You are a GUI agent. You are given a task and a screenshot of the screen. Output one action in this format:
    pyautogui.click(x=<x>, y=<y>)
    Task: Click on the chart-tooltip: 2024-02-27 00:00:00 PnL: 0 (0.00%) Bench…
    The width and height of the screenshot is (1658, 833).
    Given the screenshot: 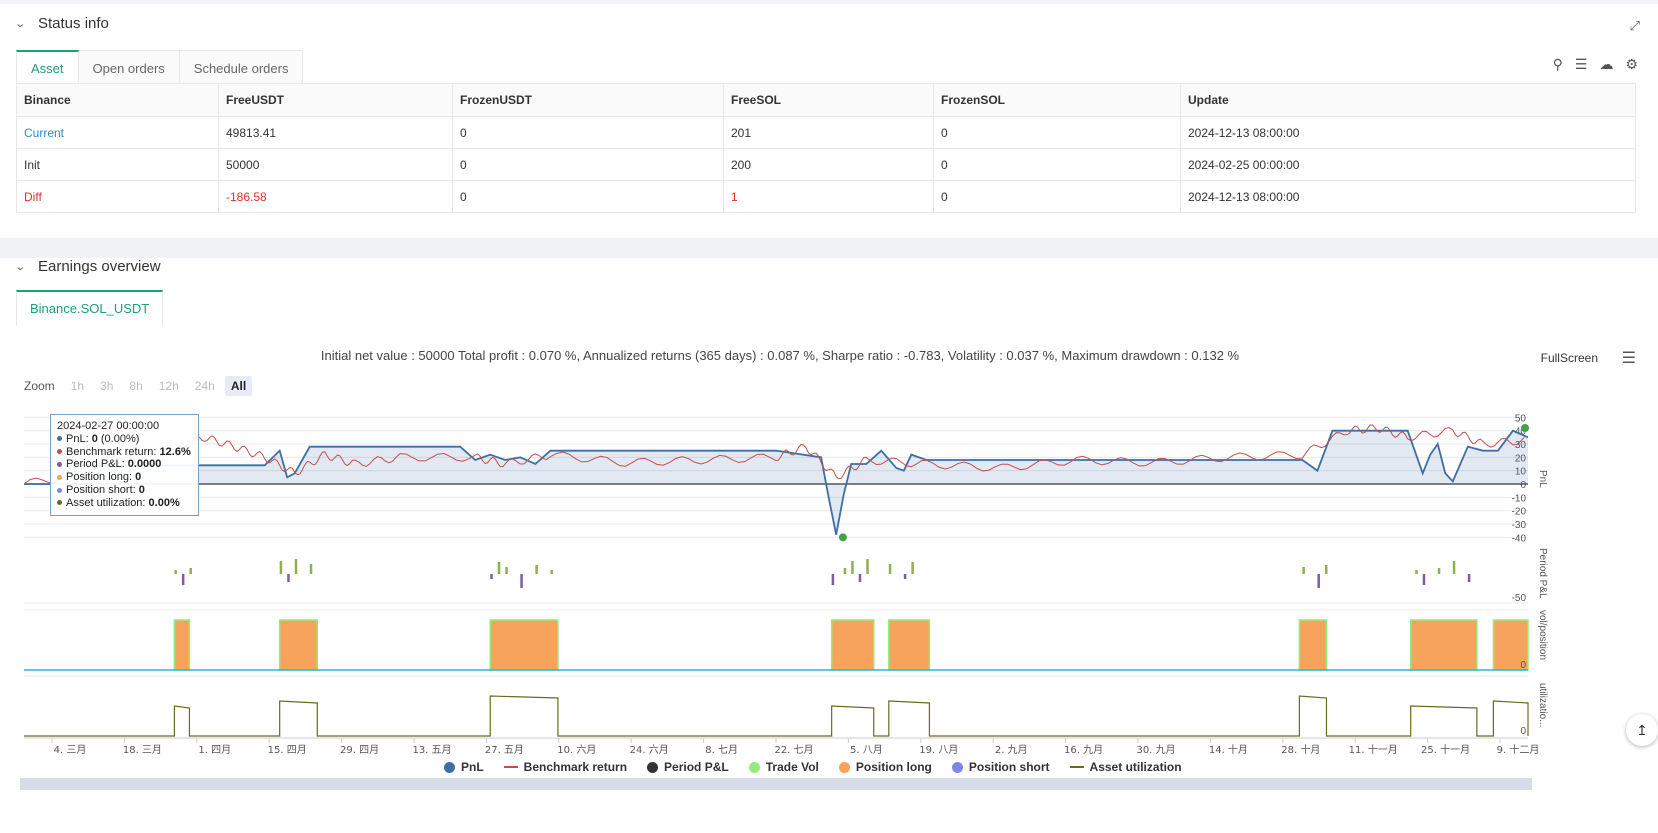 What is the action you would take?
    pyautogui.click(x=124, y=465)
    